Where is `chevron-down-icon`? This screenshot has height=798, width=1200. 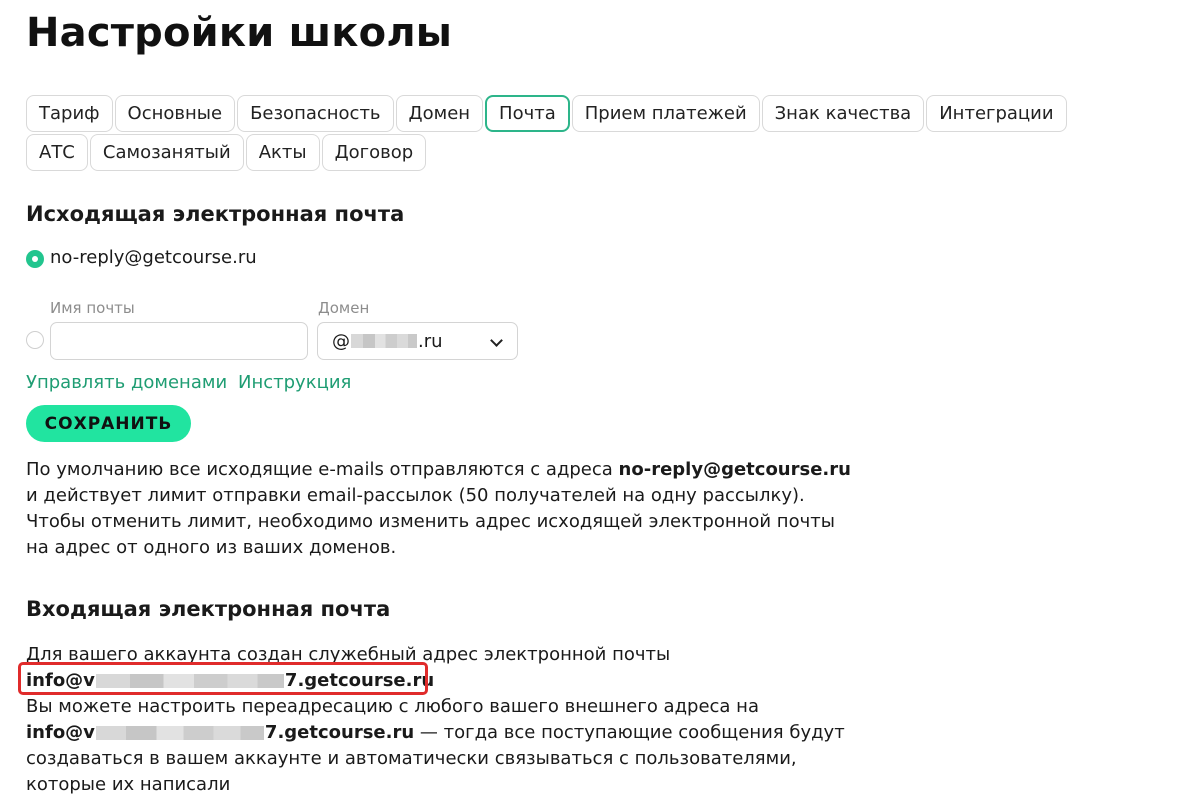
chevron-down-icon is located at coordinates (496, 340).